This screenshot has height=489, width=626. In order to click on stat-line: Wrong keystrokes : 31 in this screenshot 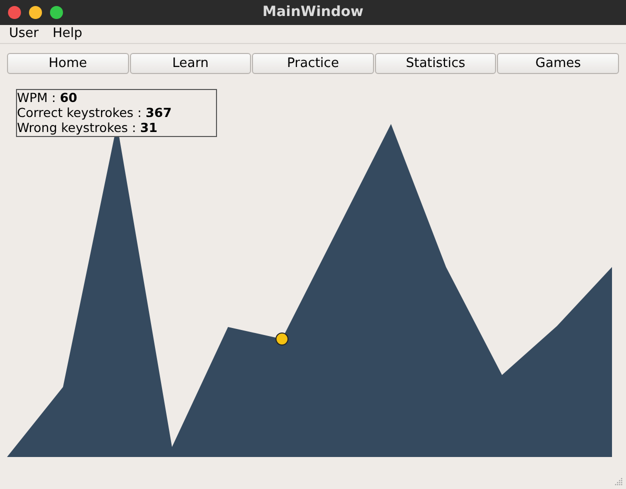, I will do `click(88, 127)`.